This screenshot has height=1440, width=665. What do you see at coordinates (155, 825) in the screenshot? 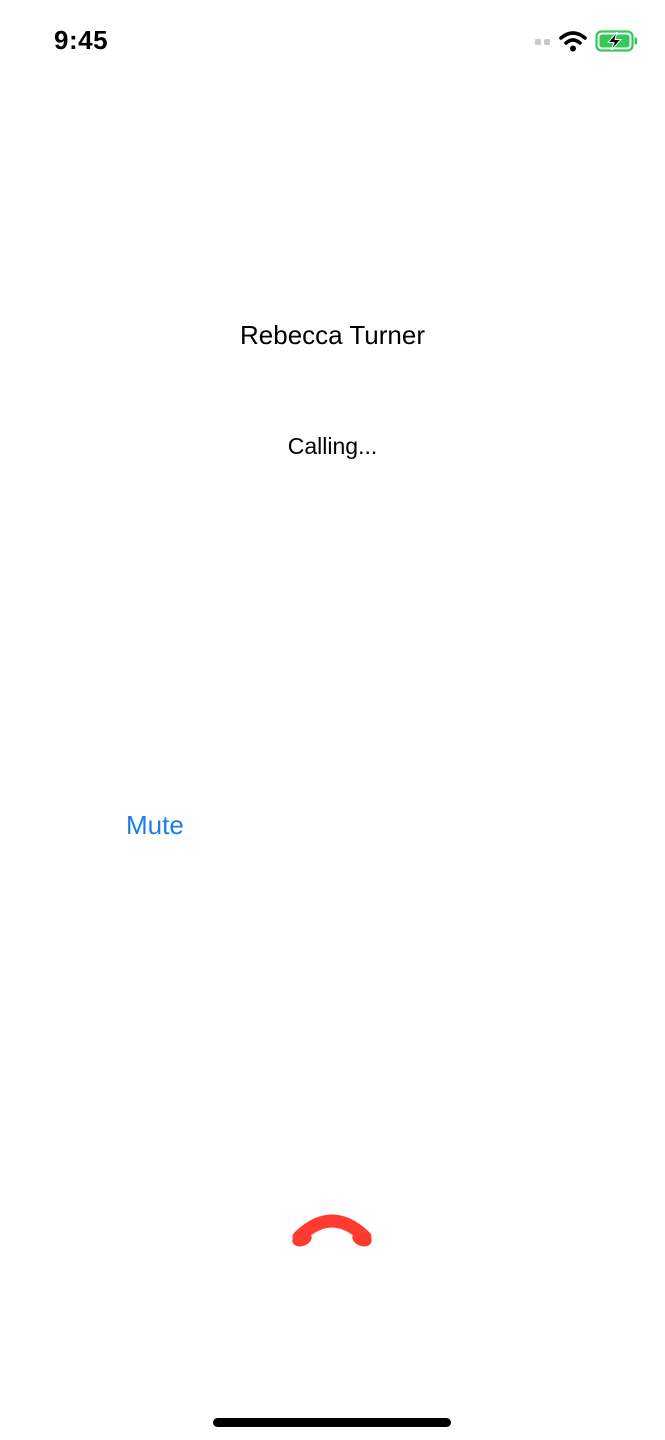
I see `mute-button: Mute` at bounding box center [155, 825].